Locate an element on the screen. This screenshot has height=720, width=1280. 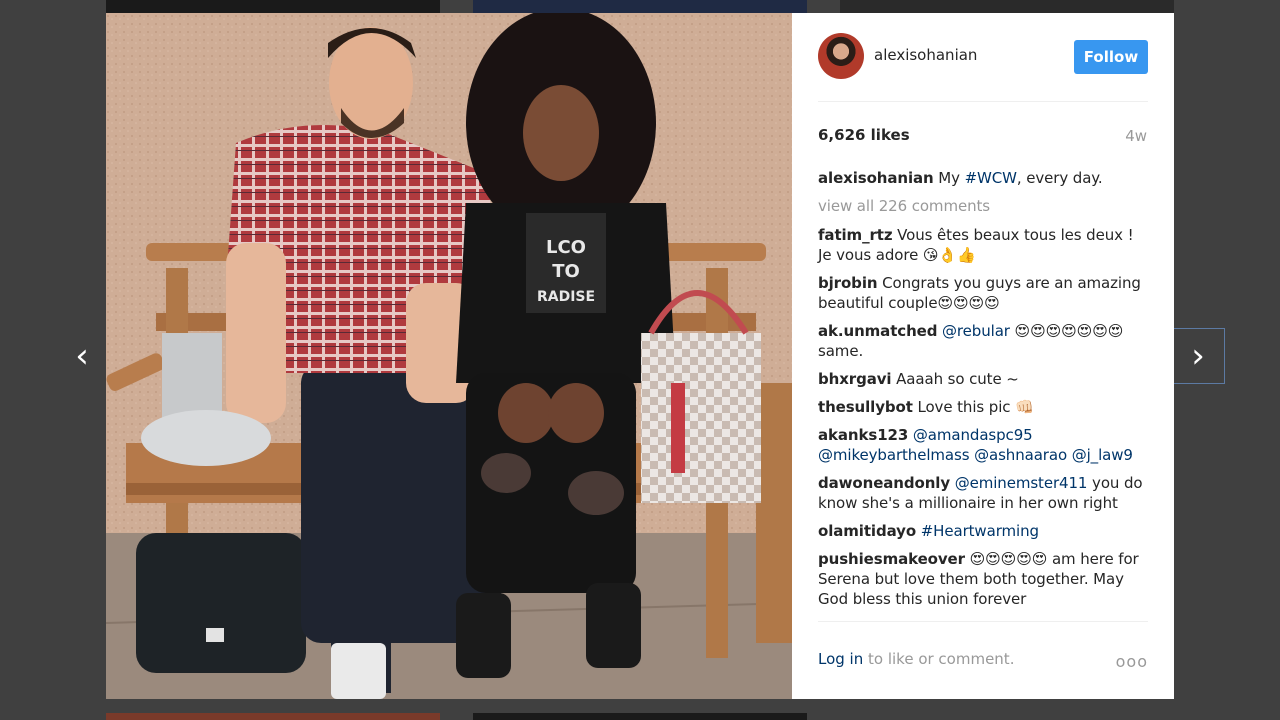
svg-text: TO is located at coordinates (566, 271).